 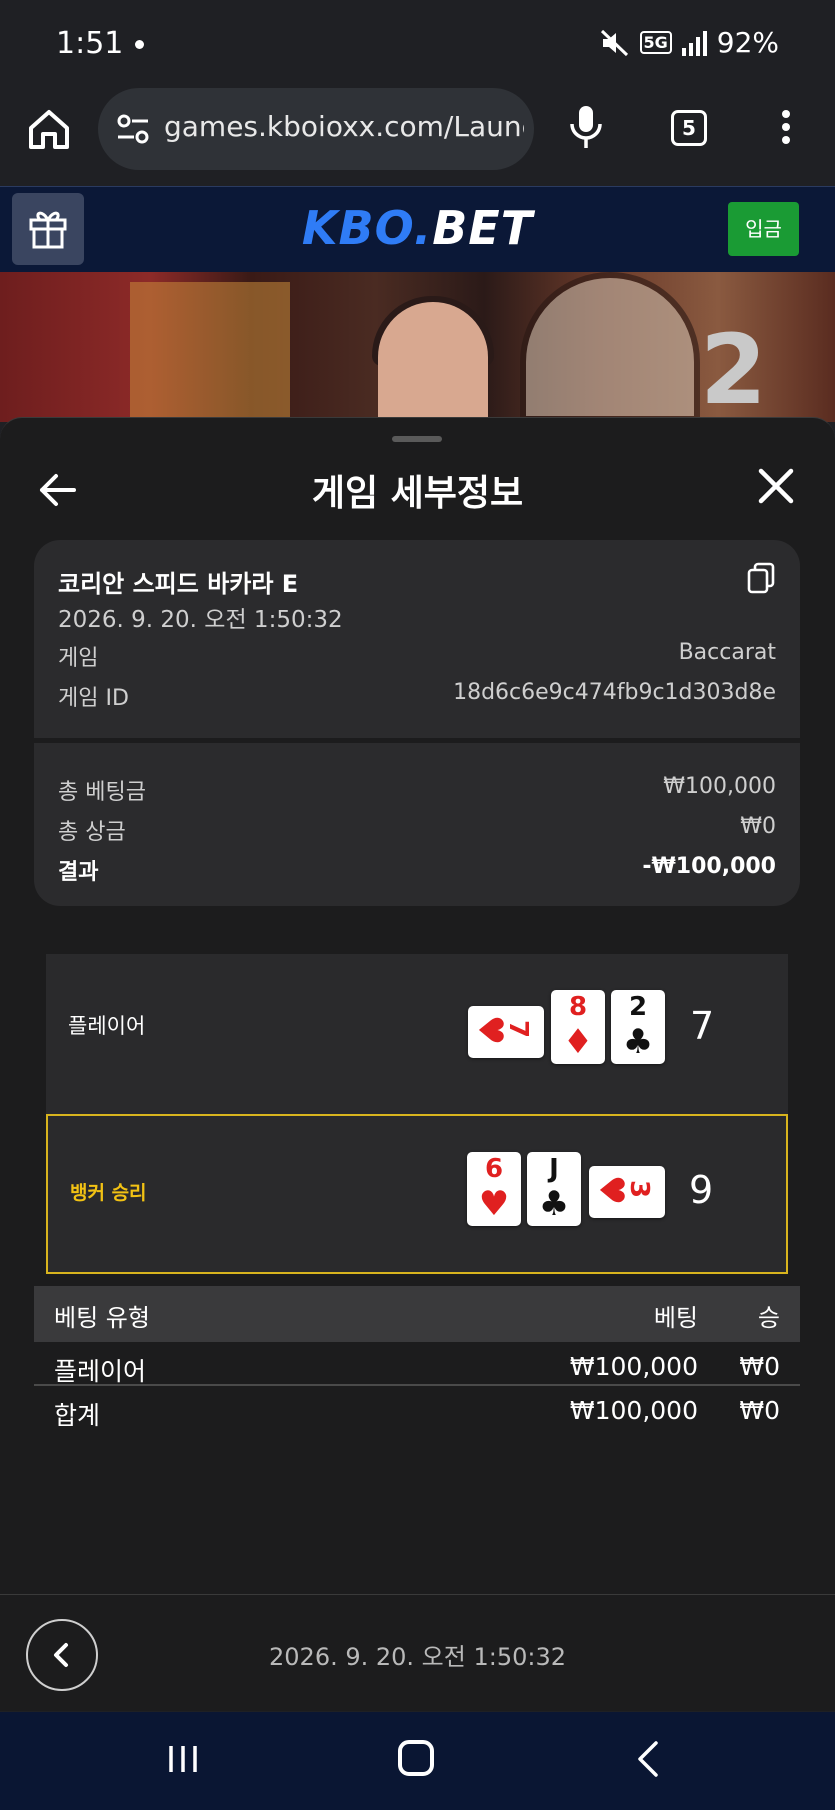 What do you see at coordinates (344, 126) in the screenshot?
I see `url-text: games.kboioxx.com/Launc` at bounding box center [344, 126].